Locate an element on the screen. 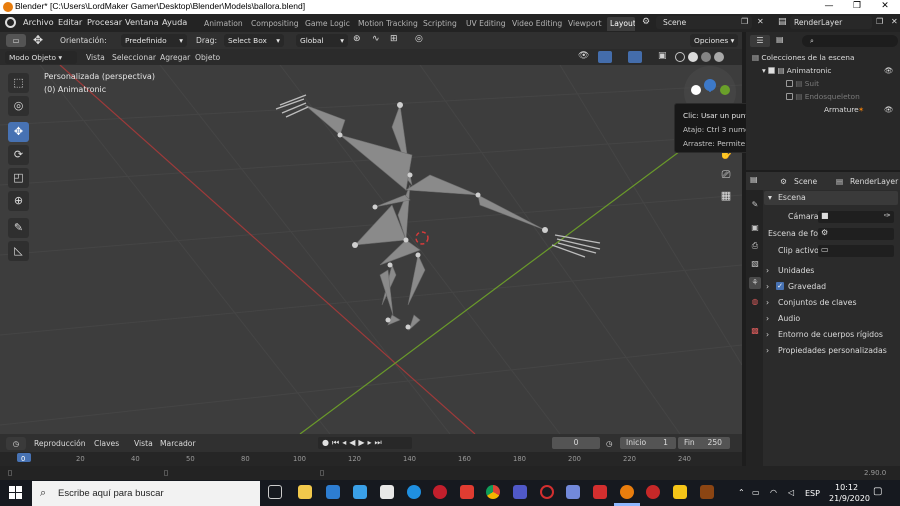  section-gravedad: Gravedad is located at coordinates (807, 286).